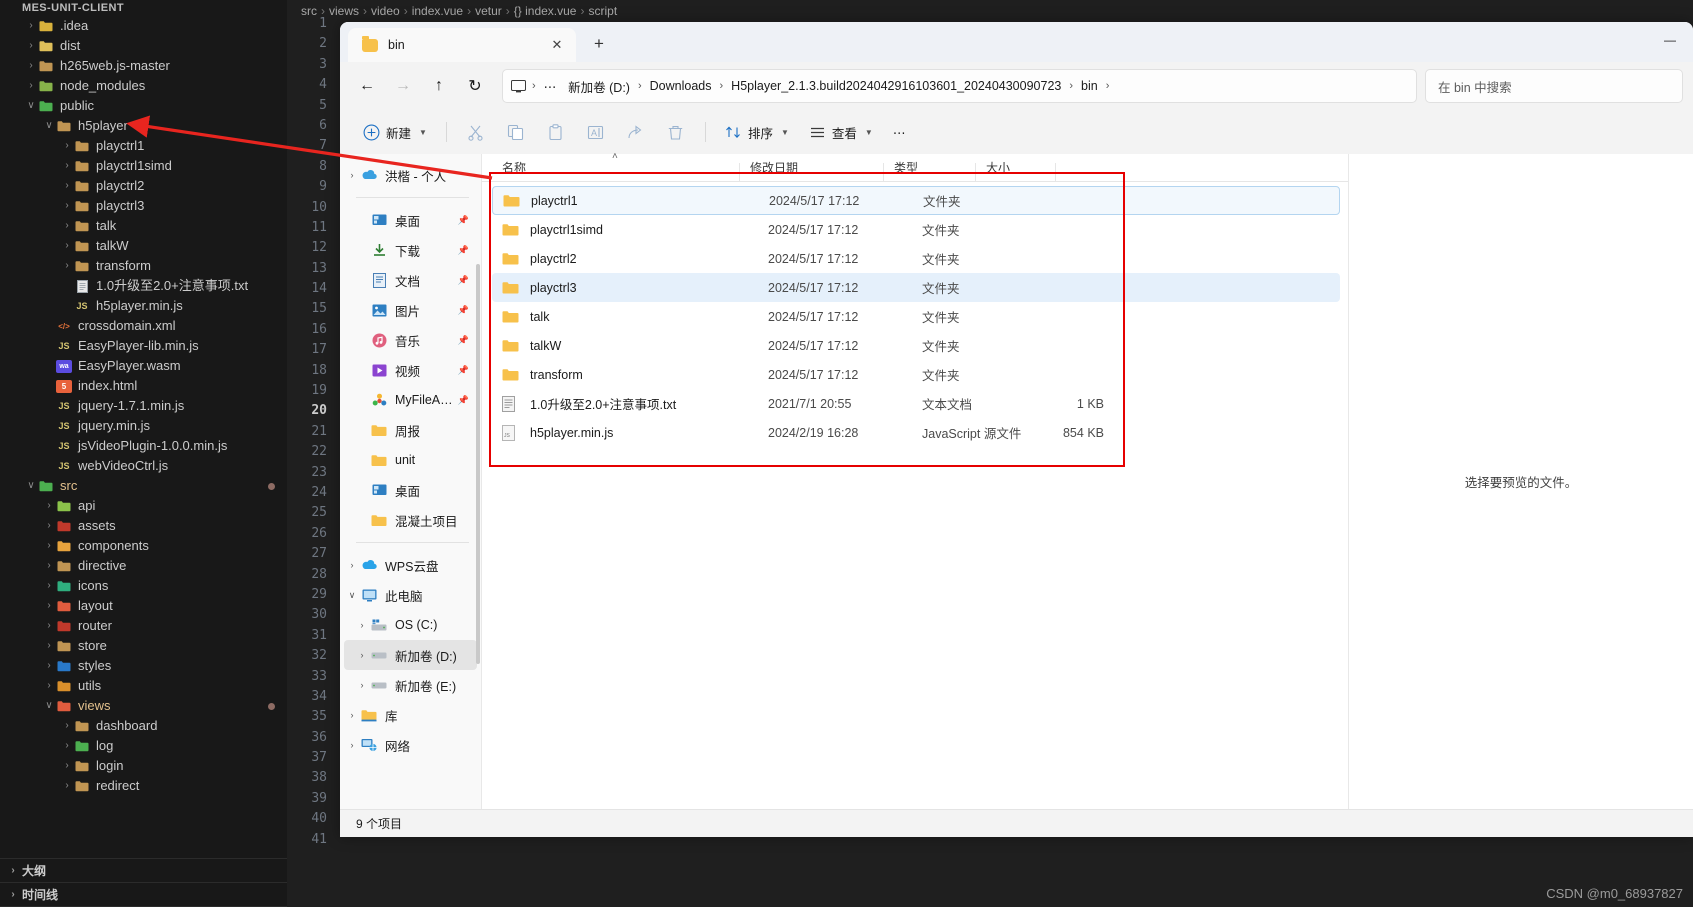 Image resolution: width=1693 pixels, height=907 pixels. Describe the element at coordinates (599, 44) in the screenshot. I see `new-tab-button: +` at that location.